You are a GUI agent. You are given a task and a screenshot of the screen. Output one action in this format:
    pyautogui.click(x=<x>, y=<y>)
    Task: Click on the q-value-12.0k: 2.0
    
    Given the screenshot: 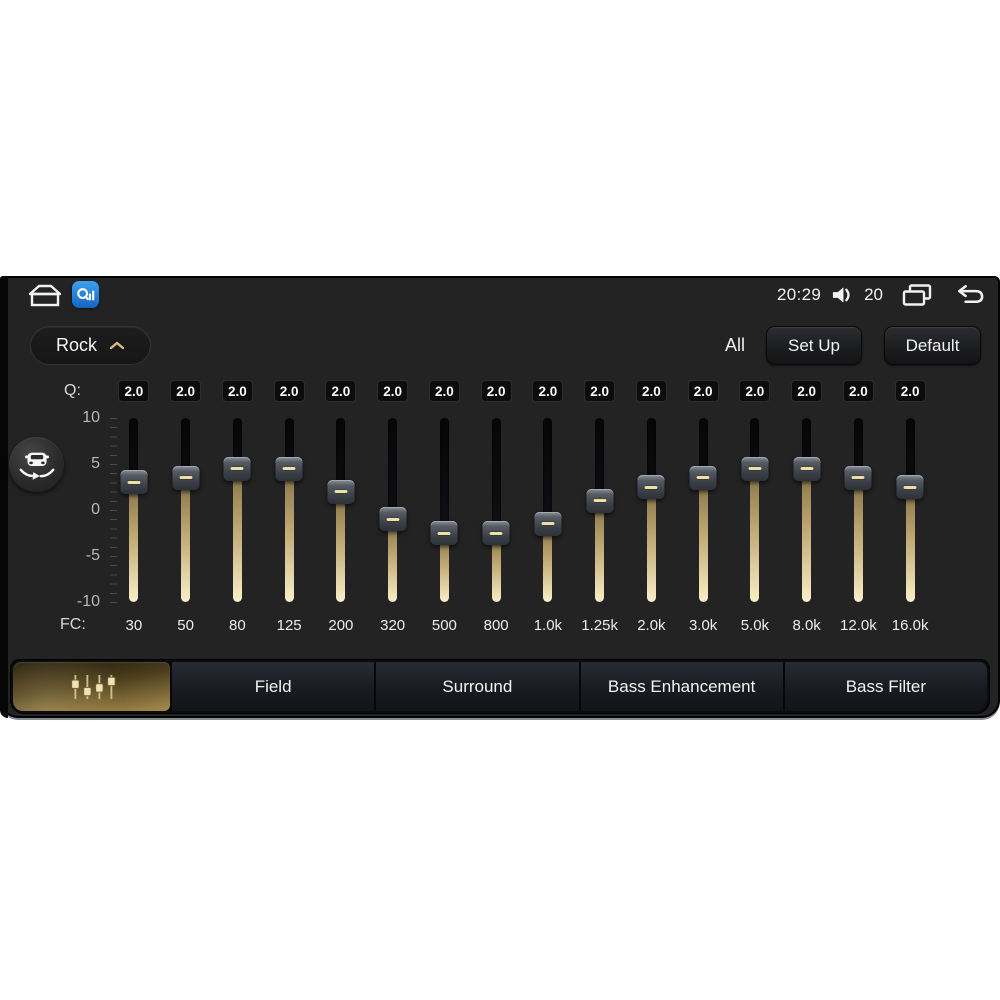 What is the action you would take?
    pyautogui.click(x=858, y=391)
    